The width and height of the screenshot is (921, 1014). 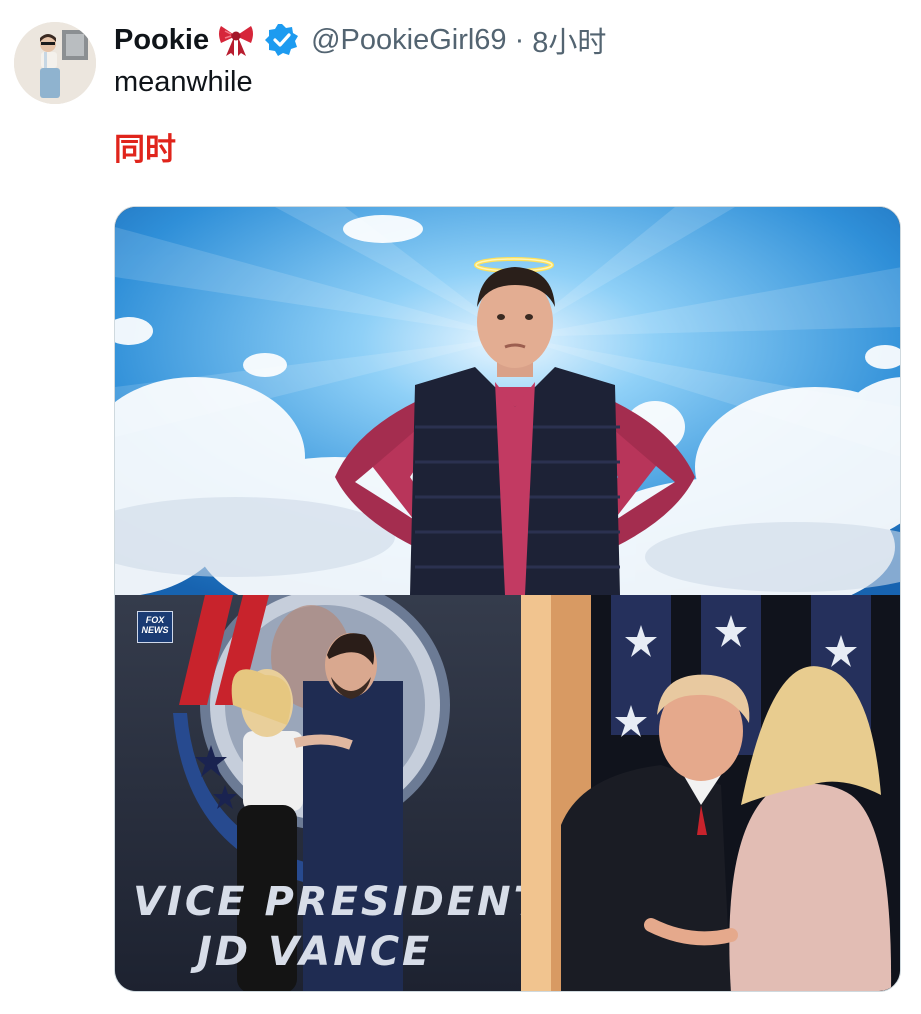 I want to click on ribbon-bow-icon, so click(x=236, y=40).